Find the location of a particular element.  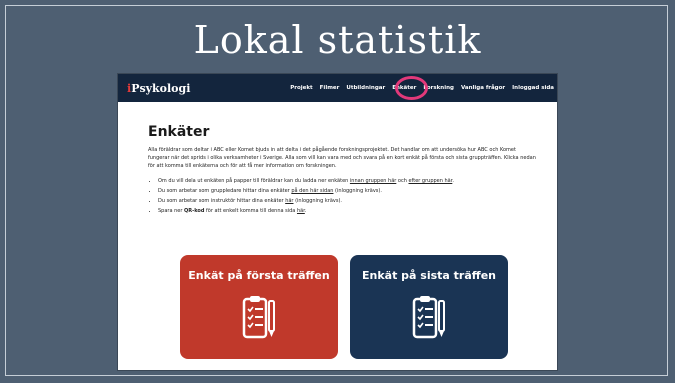

nav-item-vanliga-fragor: Vanliga frågor is located at coordinates (483, 88).